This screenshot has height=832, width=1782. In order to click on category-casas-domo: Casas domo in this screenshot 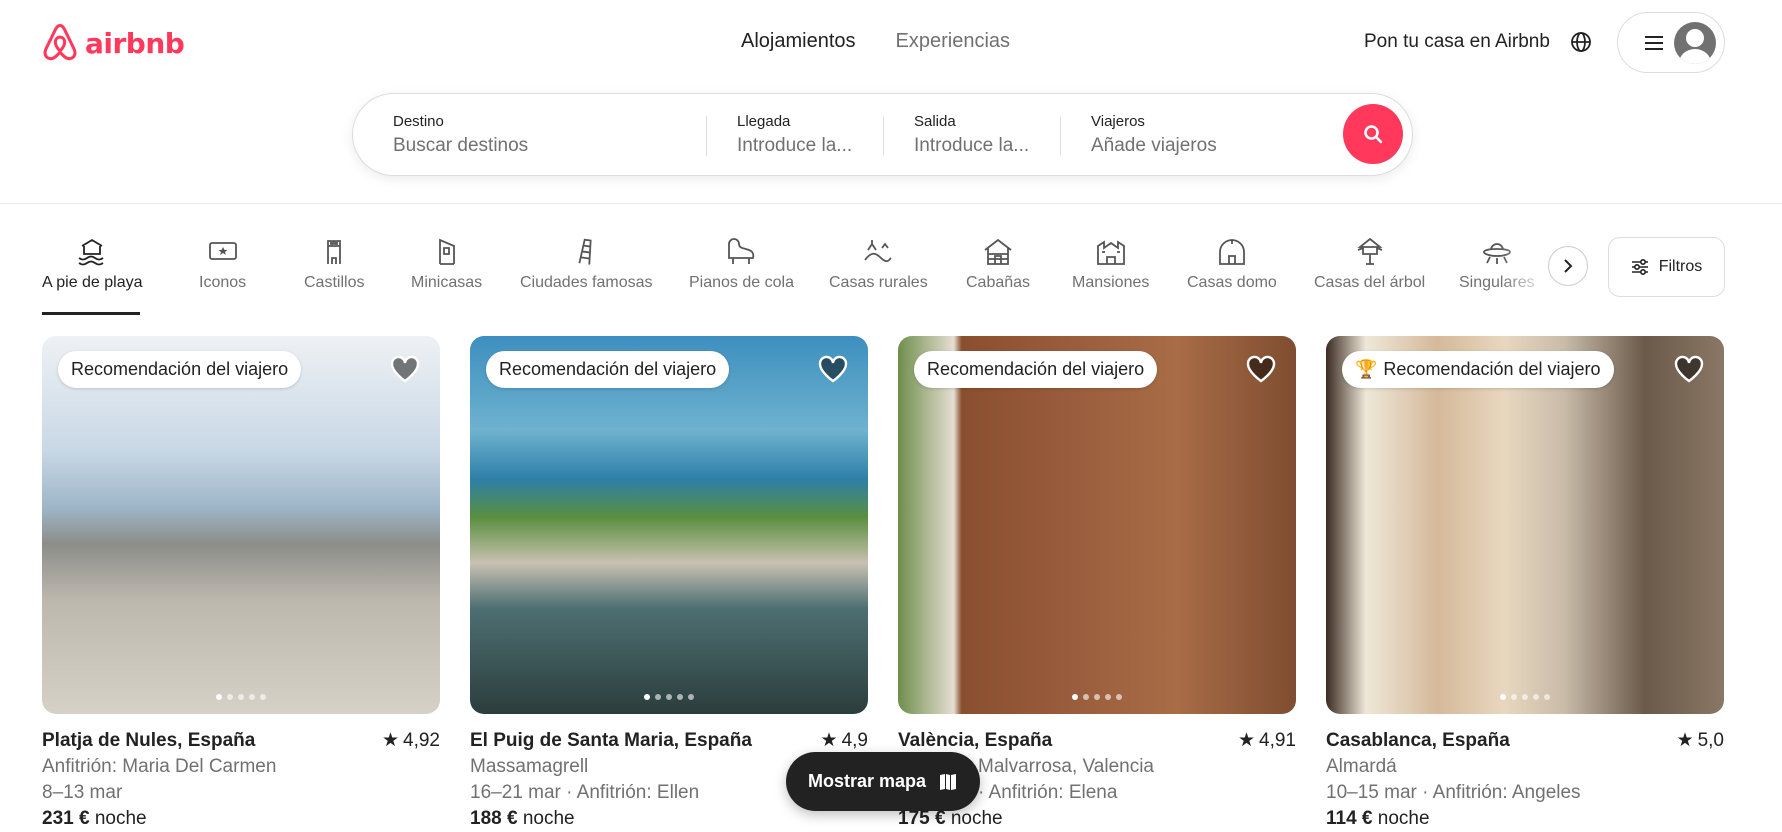, I will do `click(1232, 264)`.